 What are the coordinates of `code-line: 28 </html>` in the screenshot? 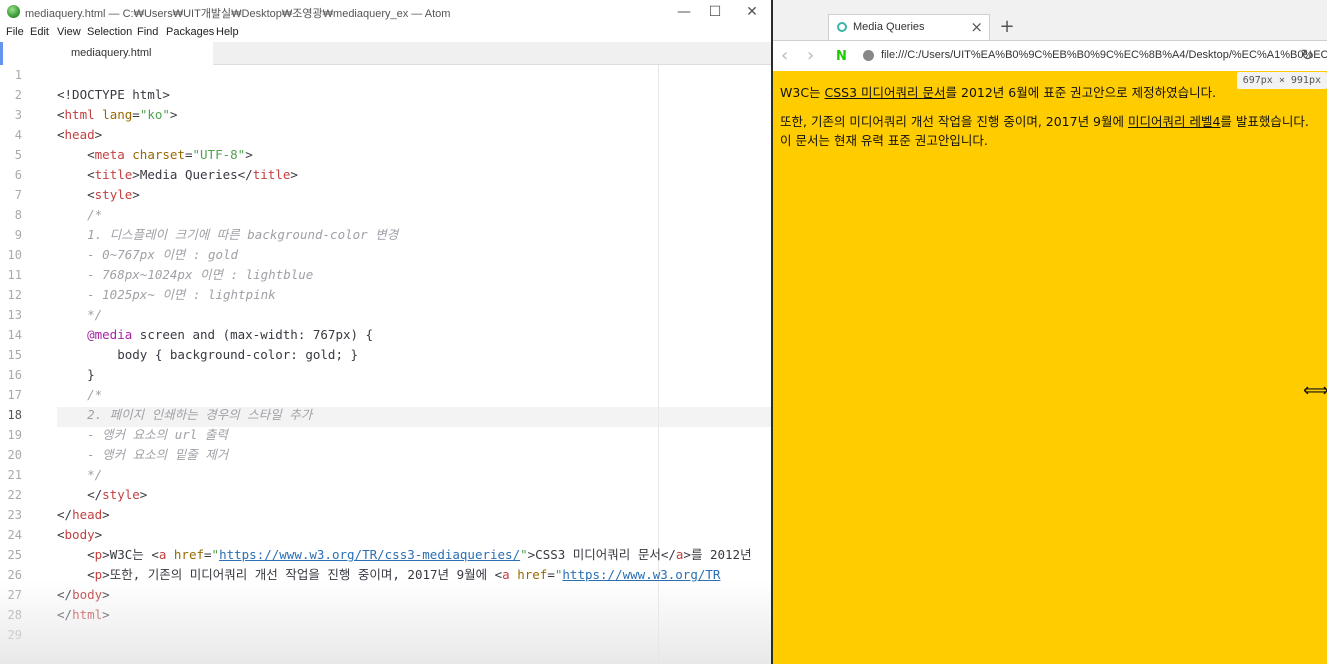 It's located at (58, 614).